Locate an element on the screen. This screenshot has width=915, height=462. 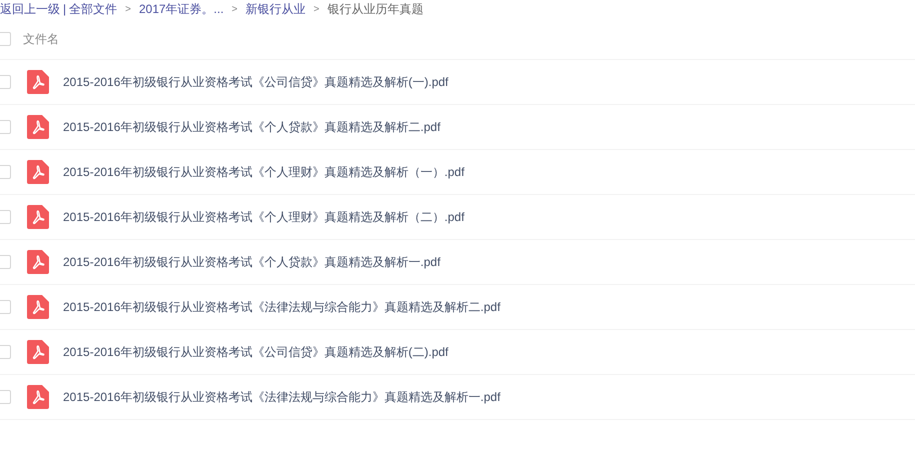
file-name: 2015-2016年初级银行从业资格考试《公司信贷》真题精选及解析(二).pdf is located at coordinates (255, 352).